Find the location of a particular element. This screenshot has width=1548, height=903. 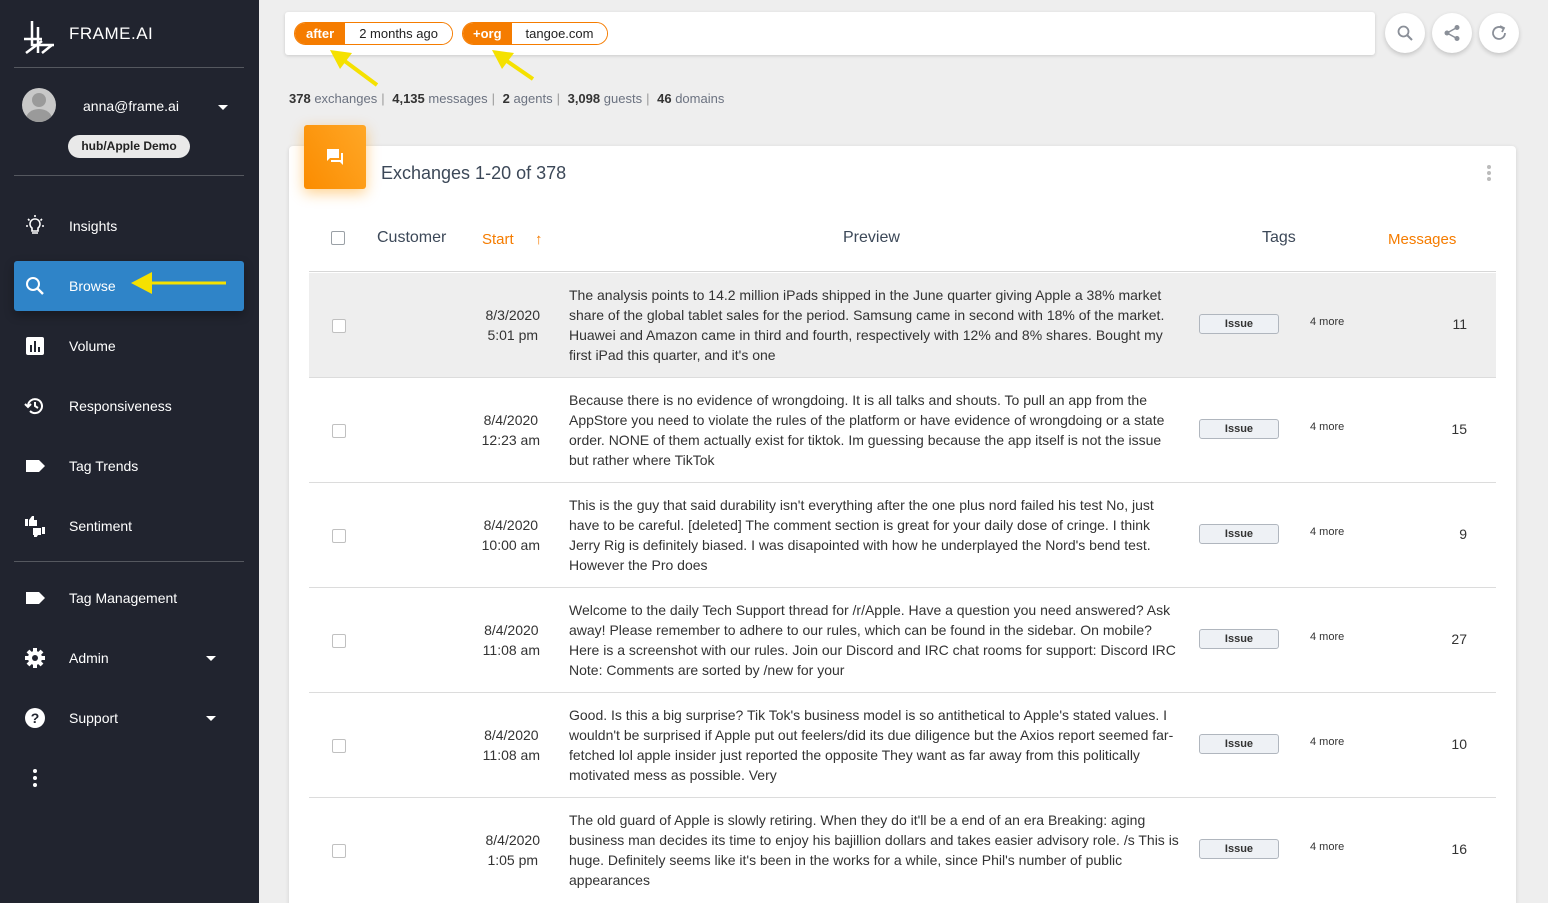

nav-label: Sentiment is located at coordinates (101, 526).